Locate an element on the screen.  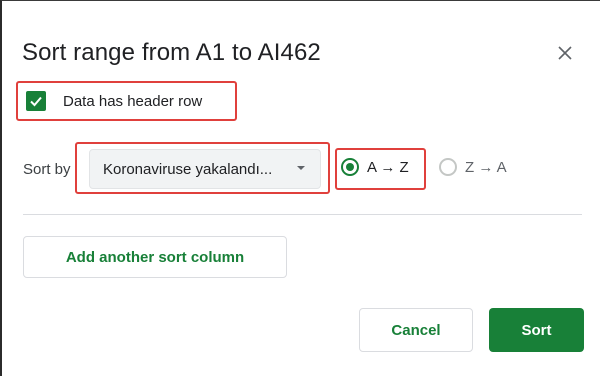
radio-descending-label: Z → A is located at coordinates (486, 167).